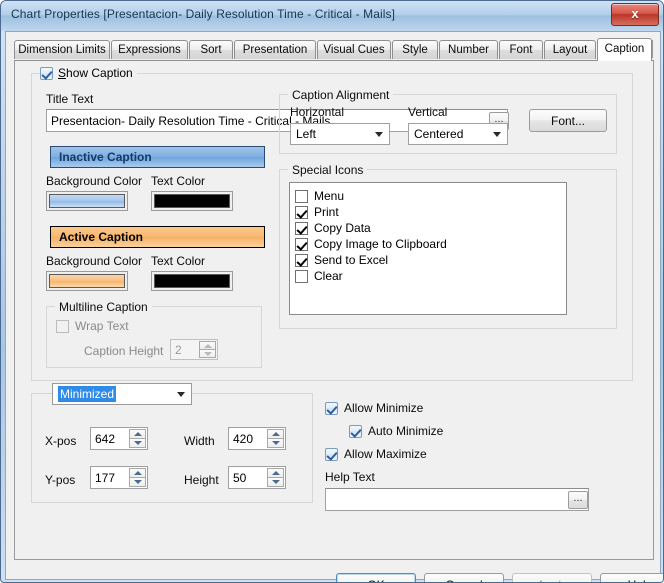 This screenshot has height=583, width=664. What do you see at coordinates (102, 326) in the screenshot?
I see `wrap-text-label: Wrap Text` at bounding box center [102, 326].